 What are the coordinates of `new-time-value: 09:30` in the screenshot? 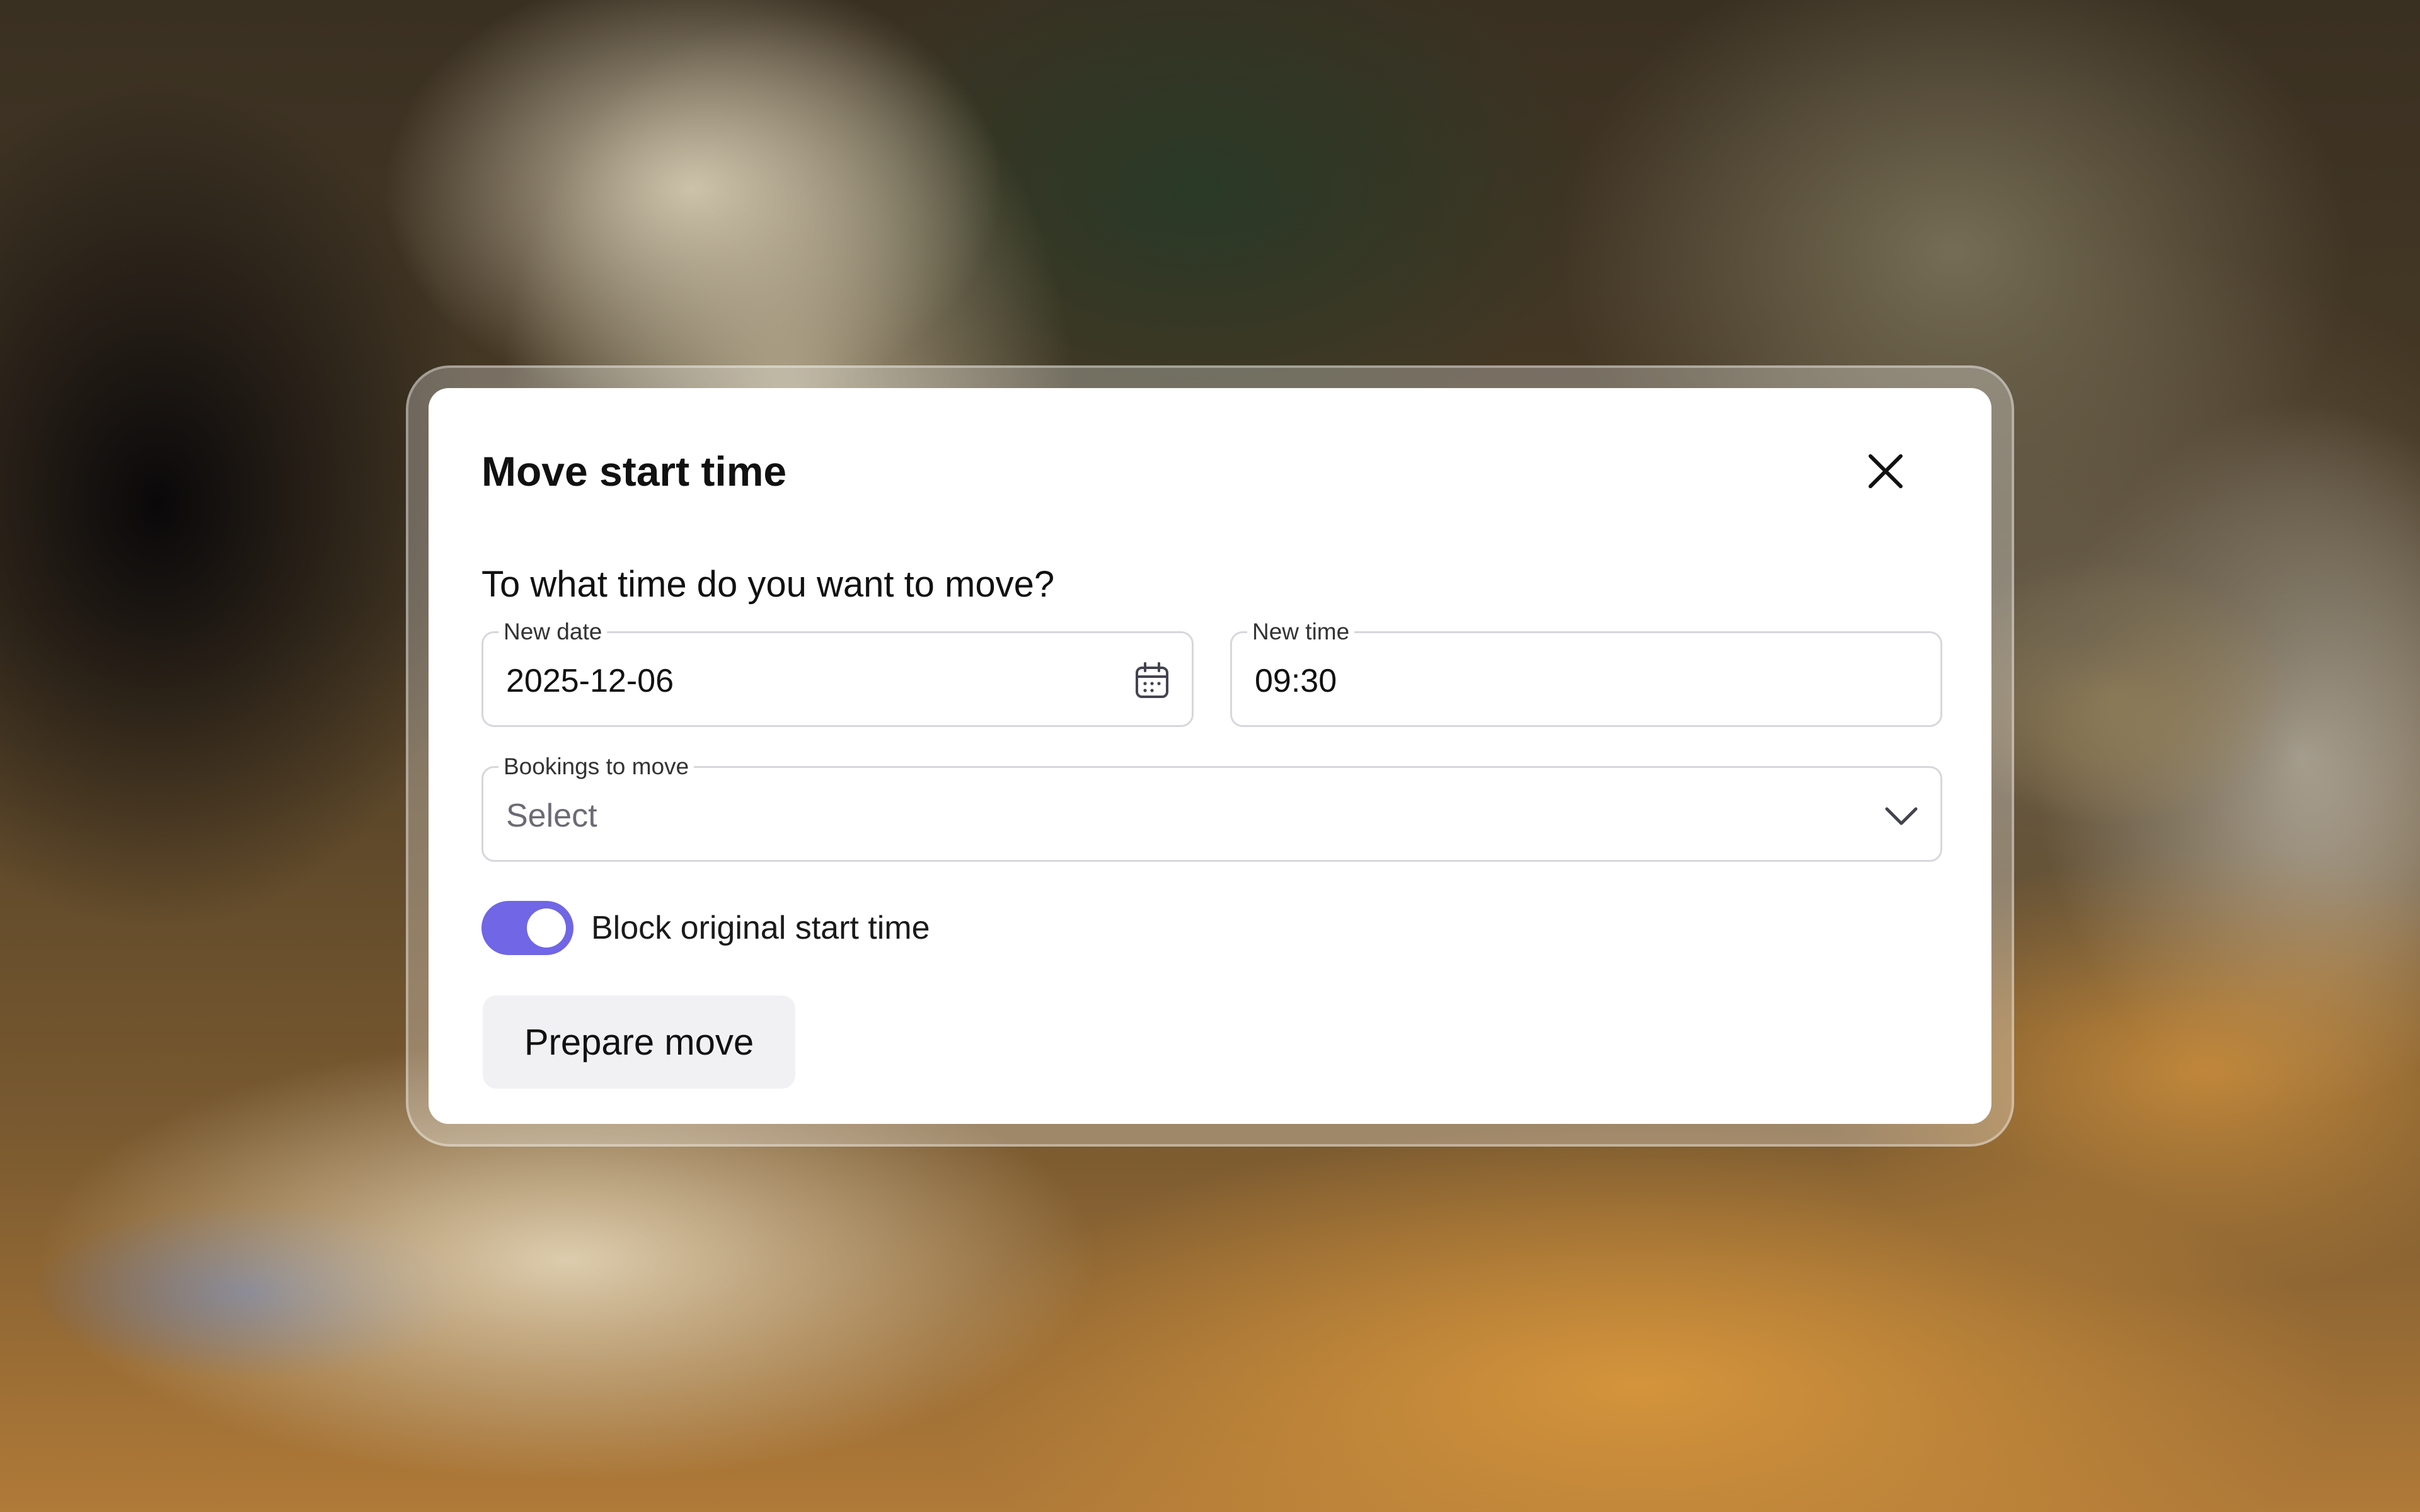 It's located at (1296, 681).